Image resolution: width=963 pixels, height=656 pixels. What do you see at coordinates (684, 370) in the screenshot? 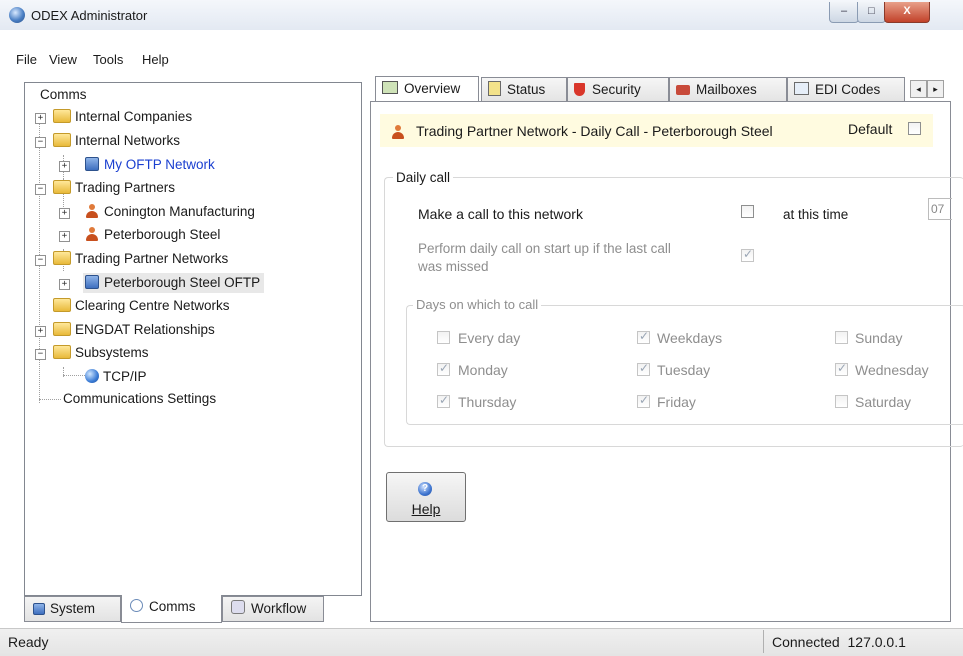
I see `tuesday-label: Tuesday` at bounding box center [684, 370].